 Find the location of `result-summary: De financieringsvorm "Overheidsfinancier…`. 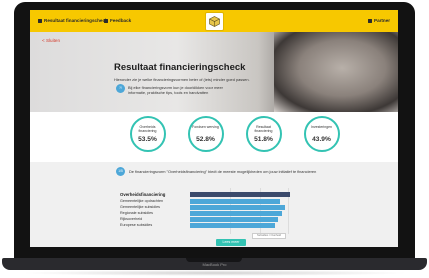

result-summary: De financieringsvorm "Overheidsfinancier… is located at coordinates (223, 171).